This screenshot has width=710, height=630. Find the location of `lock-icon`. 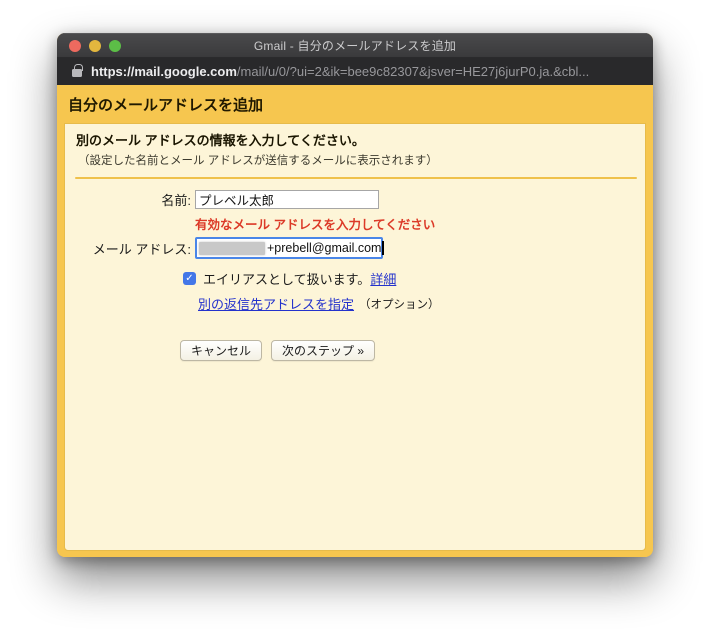

lock-icon is located at coordinates (77, 70).